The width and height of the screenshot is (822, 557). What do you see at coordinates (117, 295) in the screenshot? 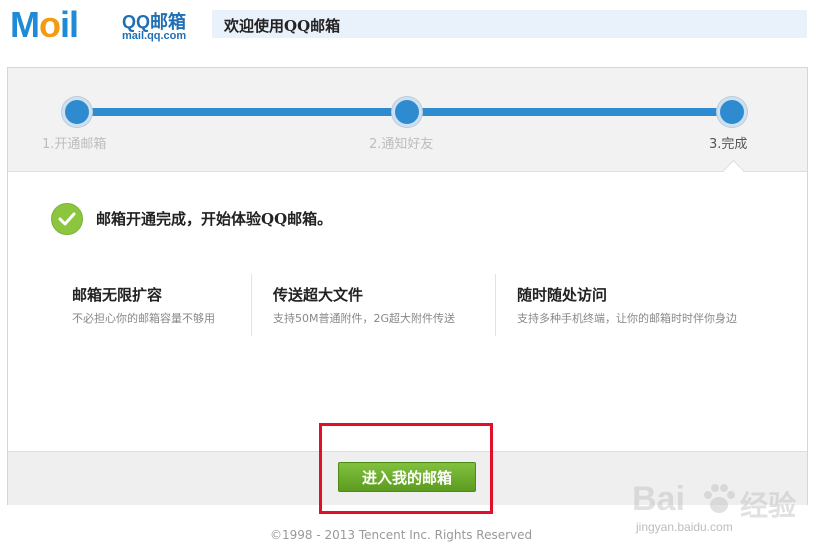
I see `feature-title: 邮箱无限扩容` at bounding box center [117, 295].